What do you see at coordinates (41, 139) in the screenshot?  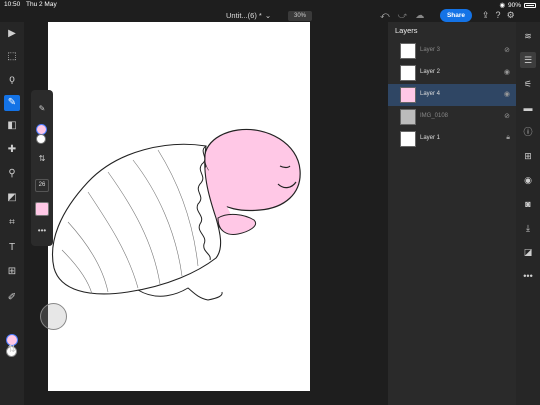 I see `flyout-secondary-color` at bounding box center [41, 139].